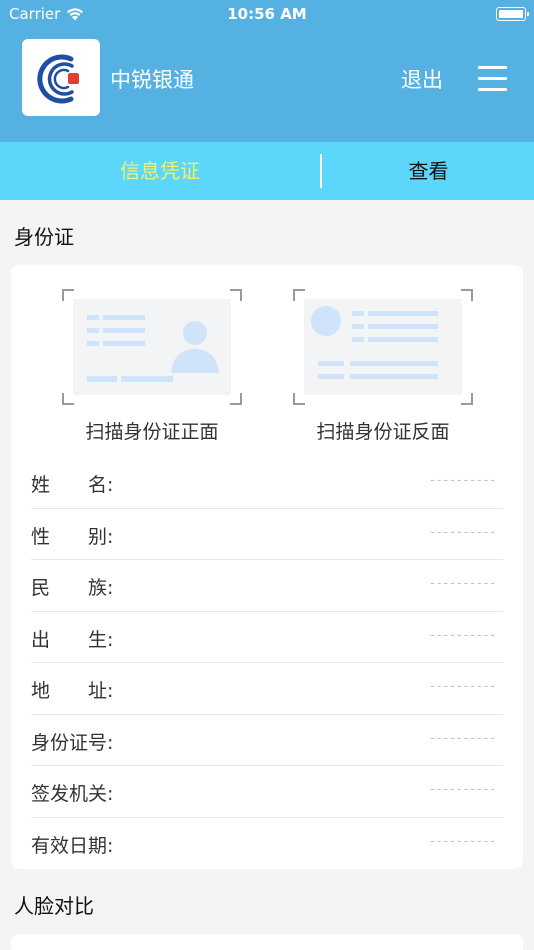 This screenshot has width=534, height=950. Describe the element at coordinates (267, 844) in the screenshot. I see `field-row-validity: 有效日期: ----------` at that location.